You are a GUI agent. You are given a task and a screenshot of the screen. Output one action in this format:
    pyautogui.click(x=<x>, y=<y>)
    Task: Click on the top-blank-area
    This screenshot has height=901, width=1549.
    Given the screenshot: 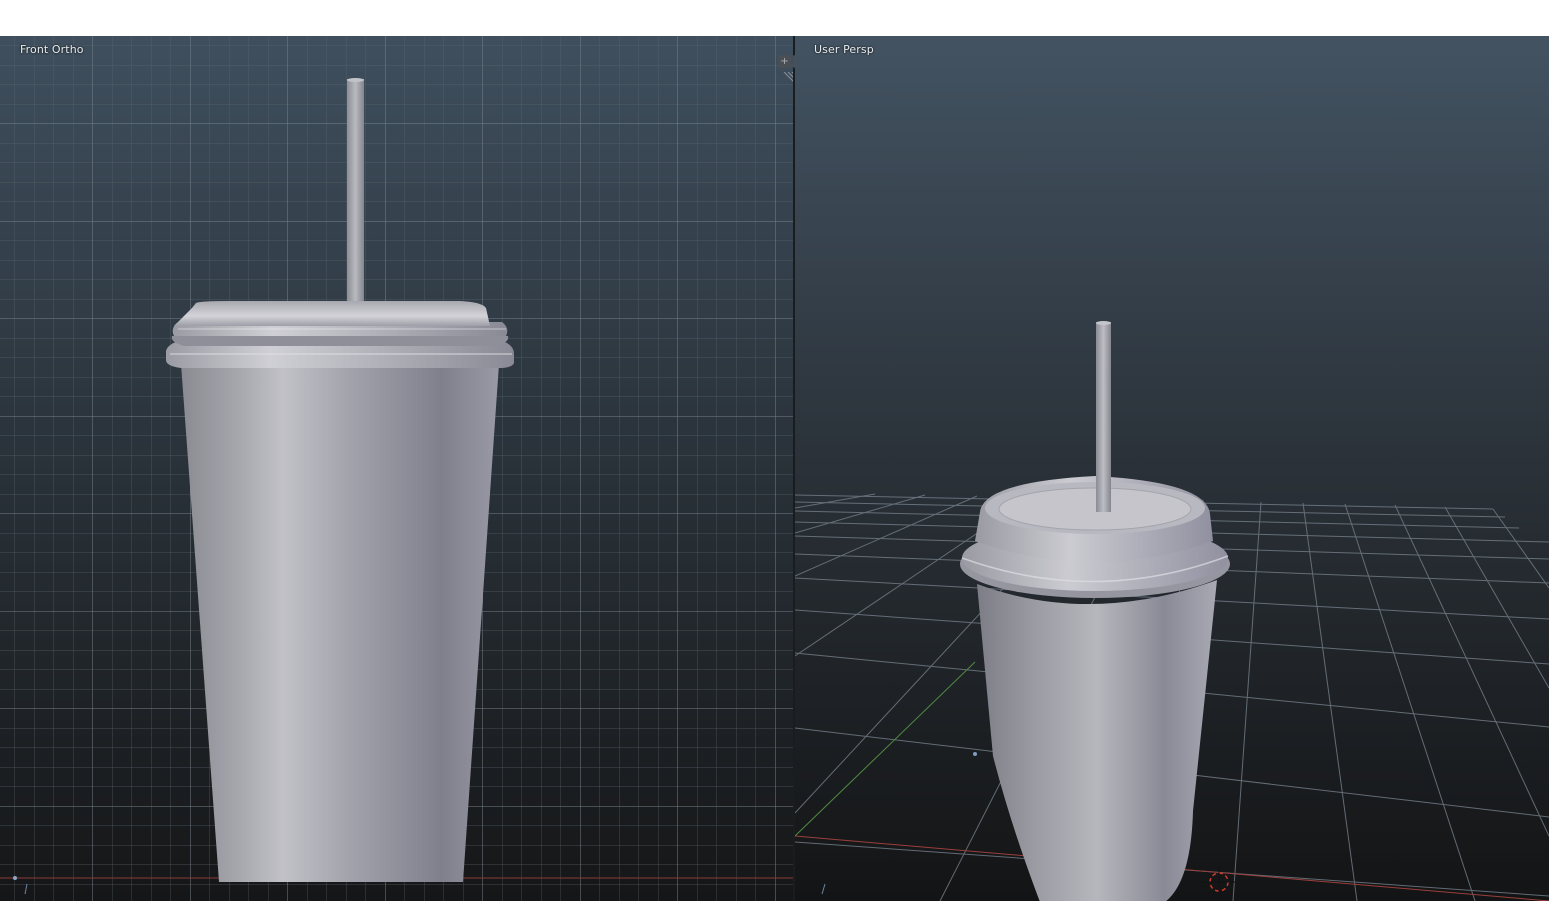 What is the action you would take?
    pyautogui.click(x=774, y=18)
    